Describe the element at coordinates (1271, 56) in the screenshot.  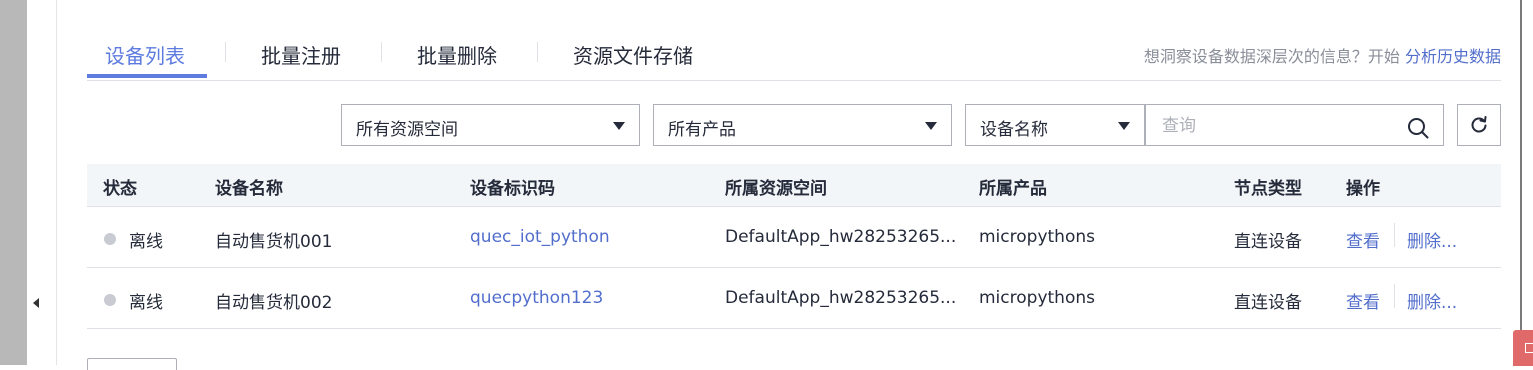
I see `insight-prefix: 想洞察设备数据深层次的信息？开始` at that location.